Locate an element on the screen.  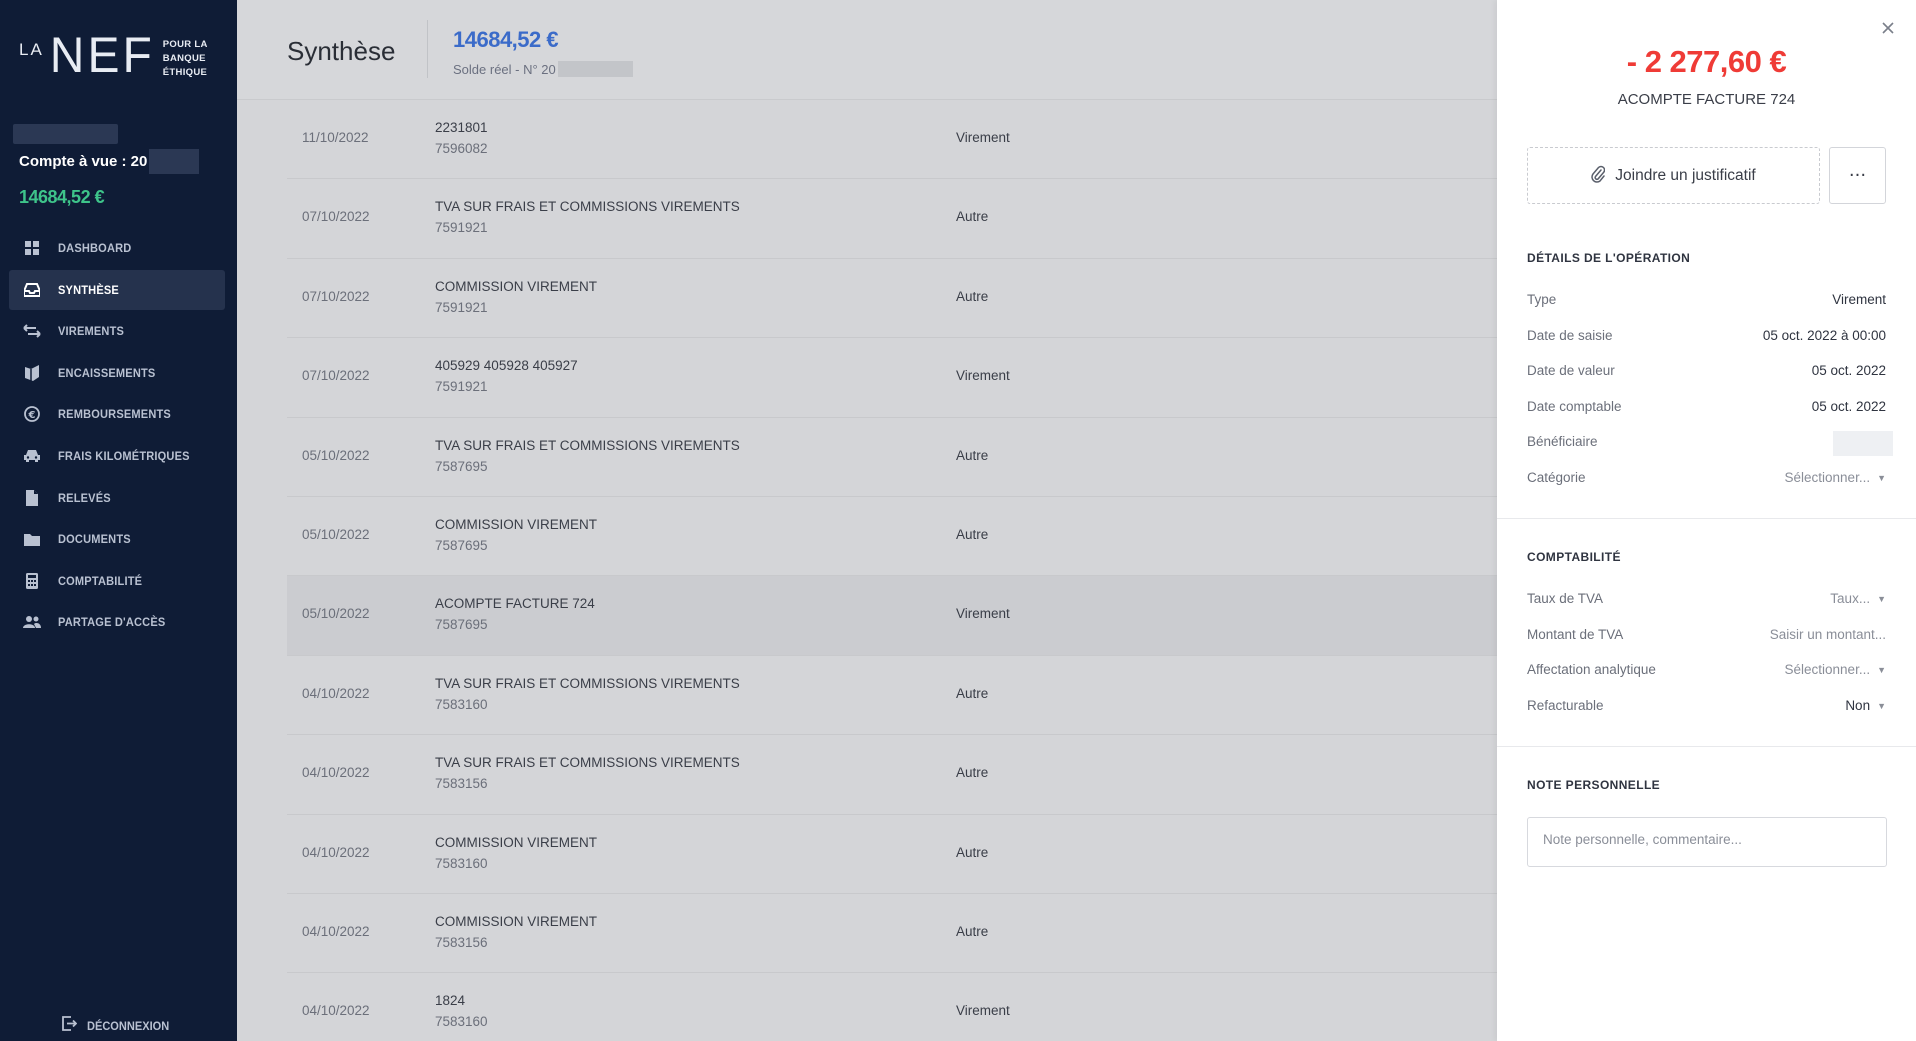
sidebar-item-remboursements: € REMBOURSEMENTS is located at coordinates (117, 414).